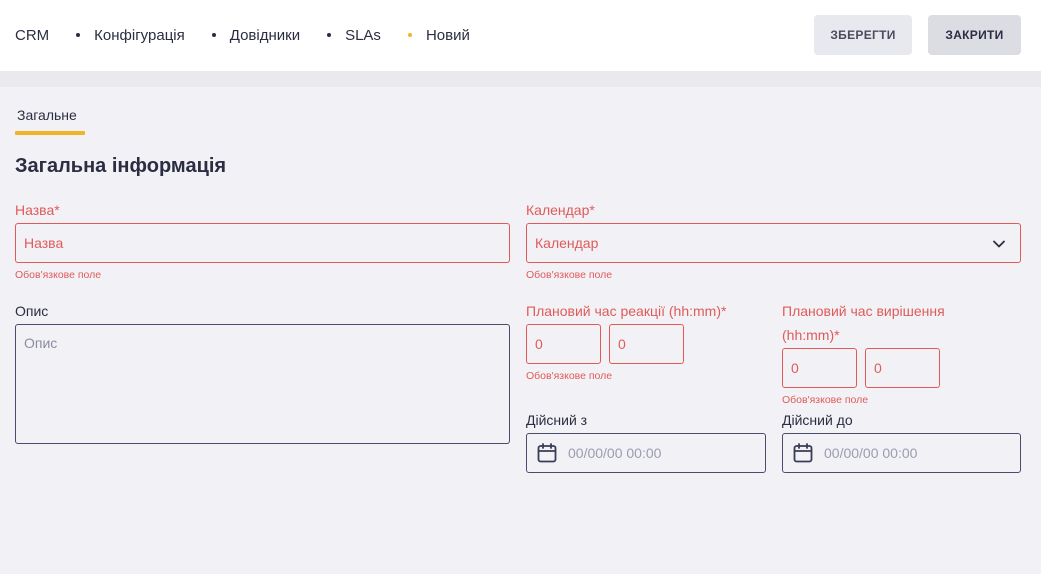  Describe the element at coordinates (447, 35) in the screenshot. I see `breadcrumb-item-new: Новий` at that location.